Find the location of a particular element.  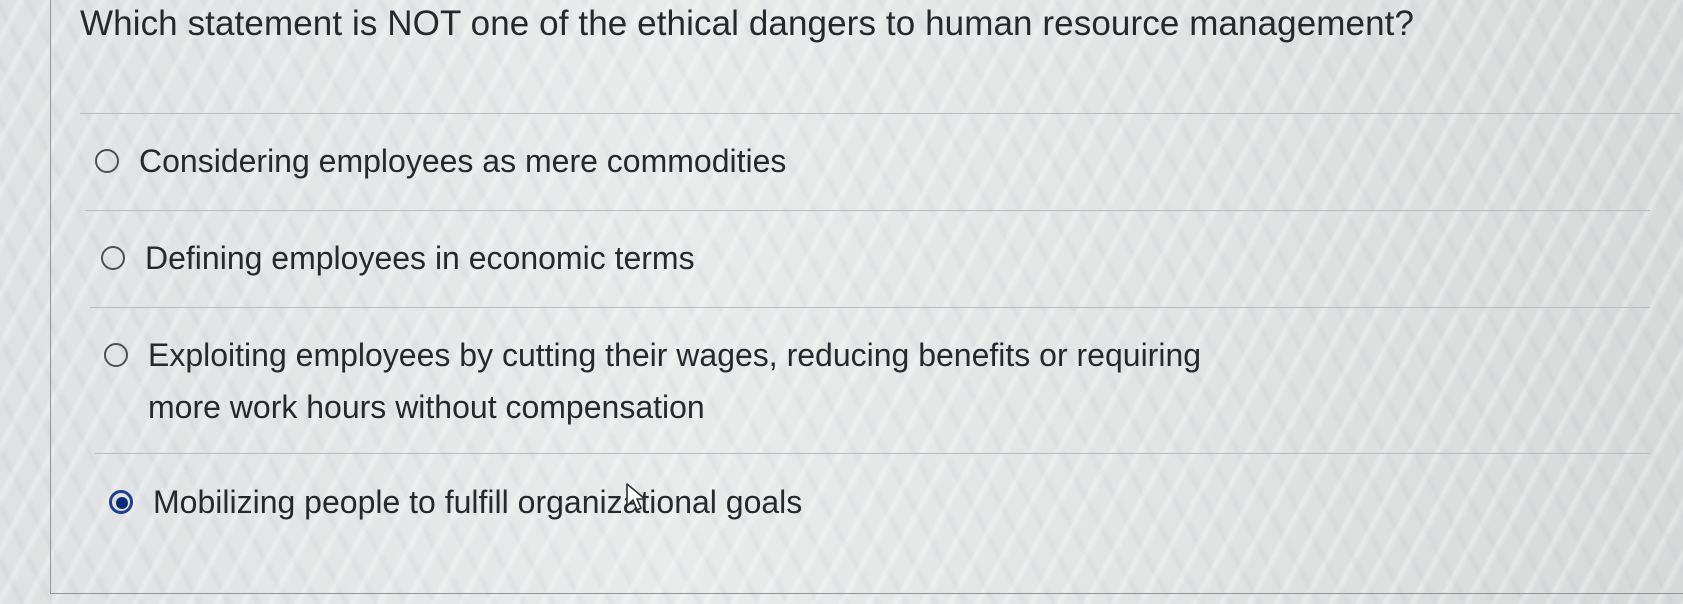

answer-option-2: Defining employees in economic terms is located at coordinates (398, 260).